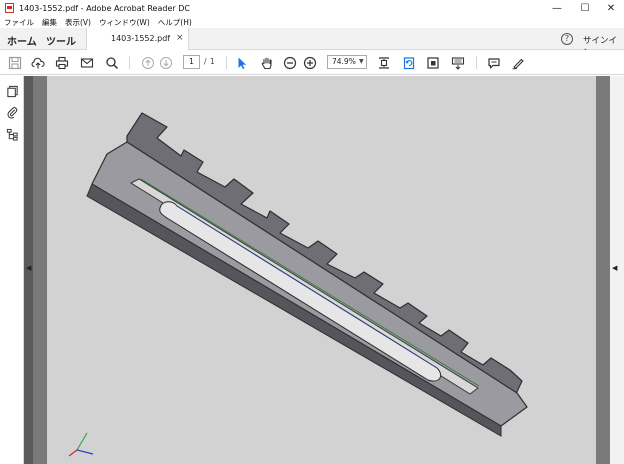  What do you see at coordinates (433, 63) in the screenshot?
I see `read-mode-icon` at bounding box center [433, 63].